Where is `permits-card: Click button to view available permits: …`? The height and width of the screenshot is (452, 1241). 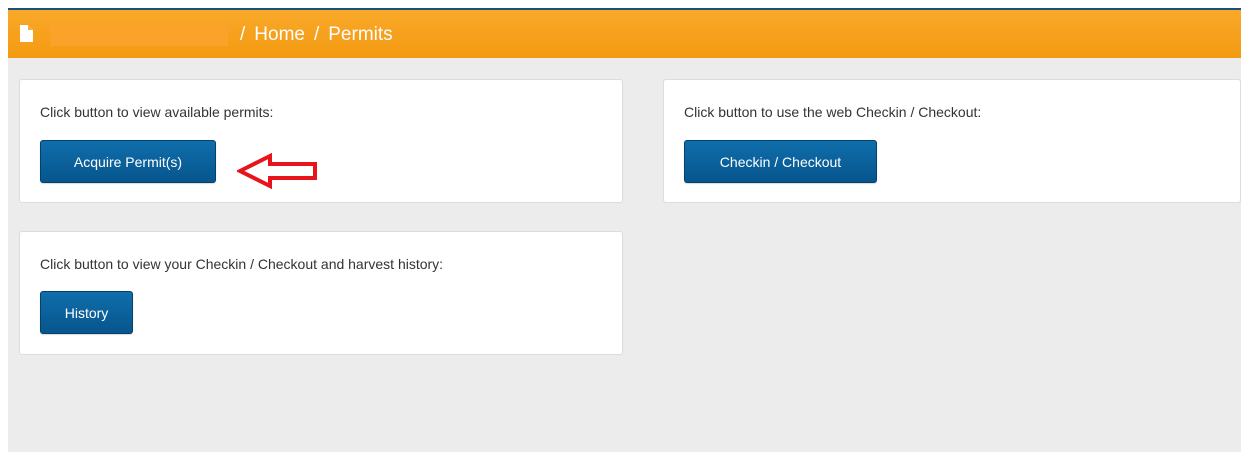 permits-card: Click button to view available permits: … is located at coordinates (321, 141).